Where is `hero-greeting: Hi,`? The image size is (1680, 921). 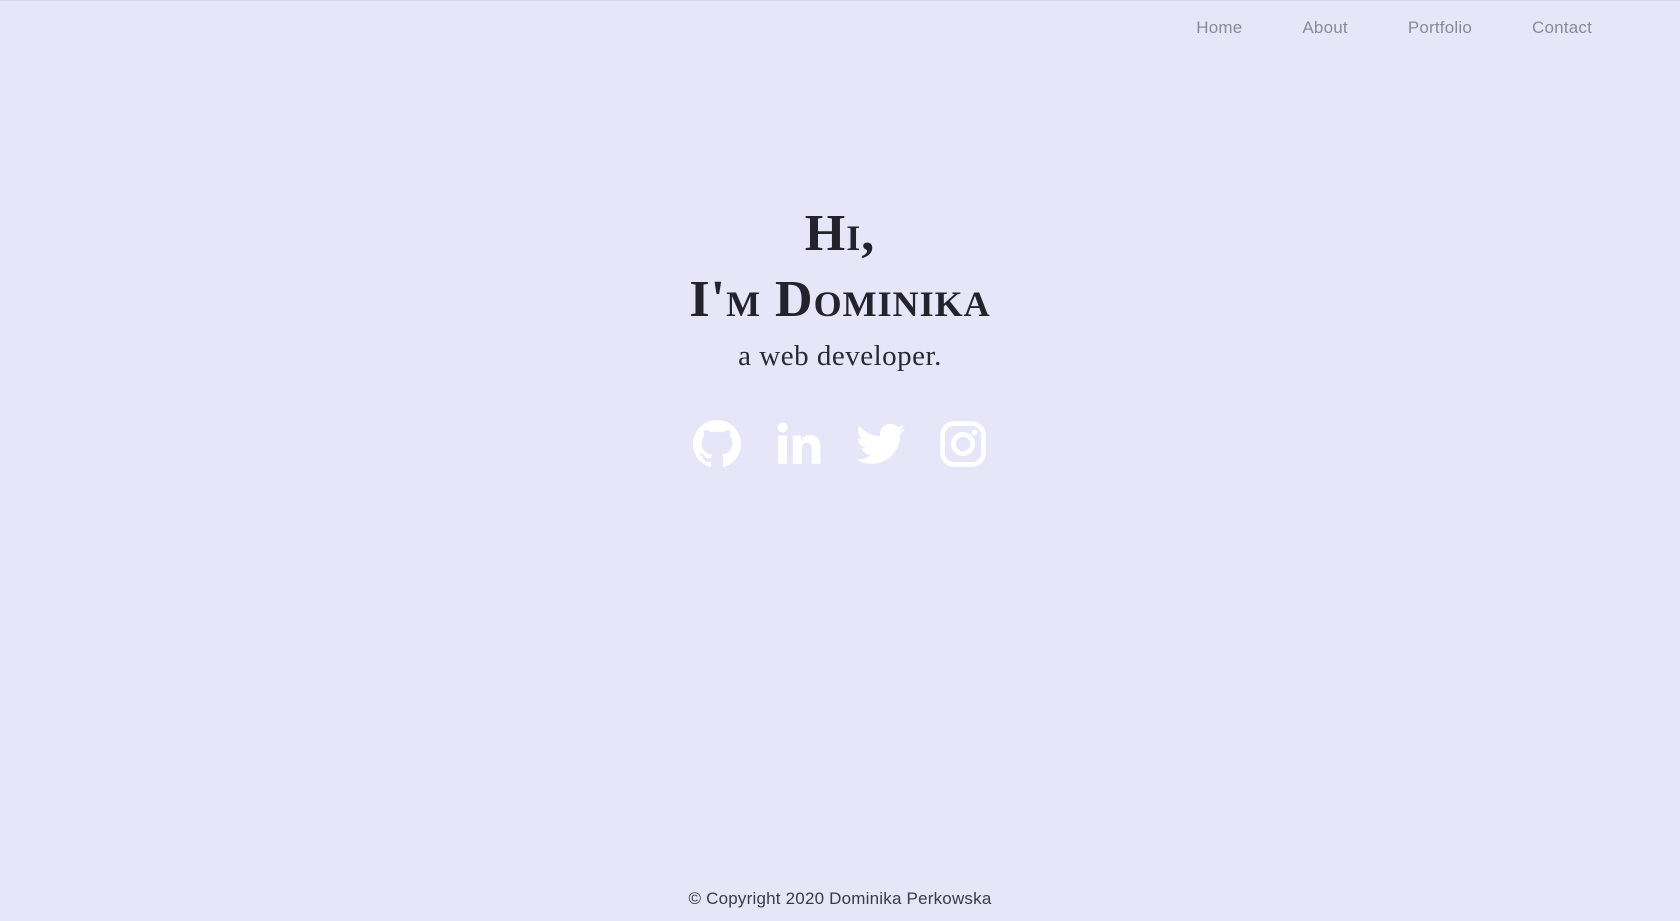
hero-greeting: Hi, is located at coordinates (840, 233).